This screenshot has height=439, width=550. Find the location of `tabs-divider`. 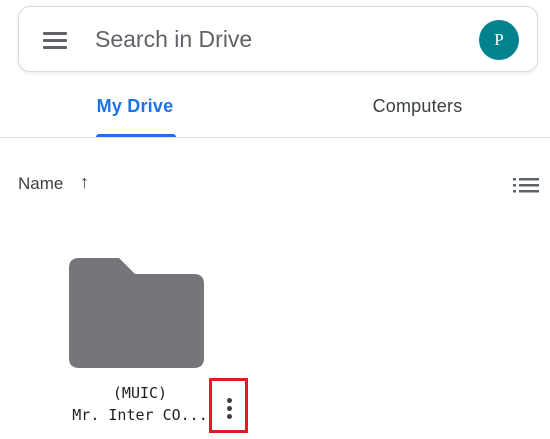

tabs-divider is located at coordinates (275, 137).